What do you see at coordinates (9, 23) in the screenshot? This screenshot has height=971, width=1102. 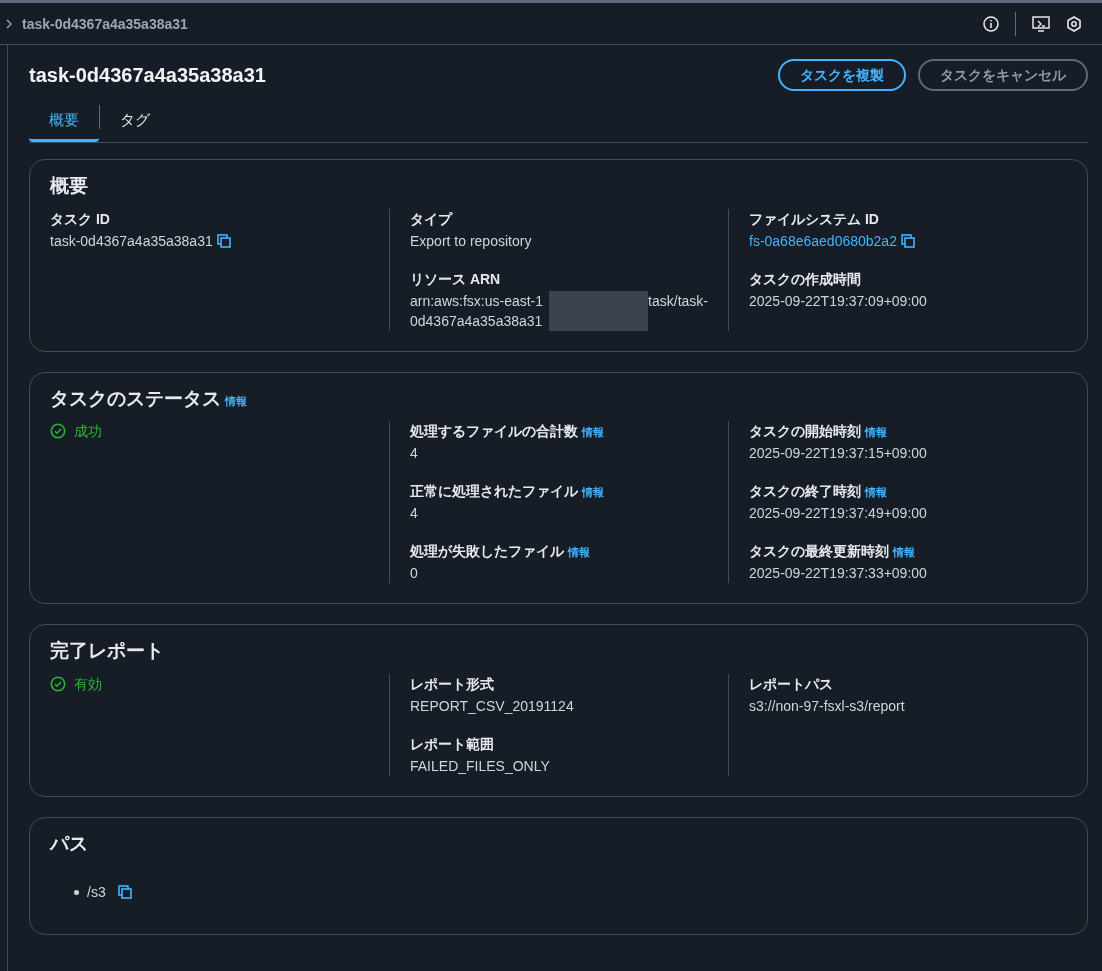 I see `chevron-right-icon` at bounding box center [9, 23].